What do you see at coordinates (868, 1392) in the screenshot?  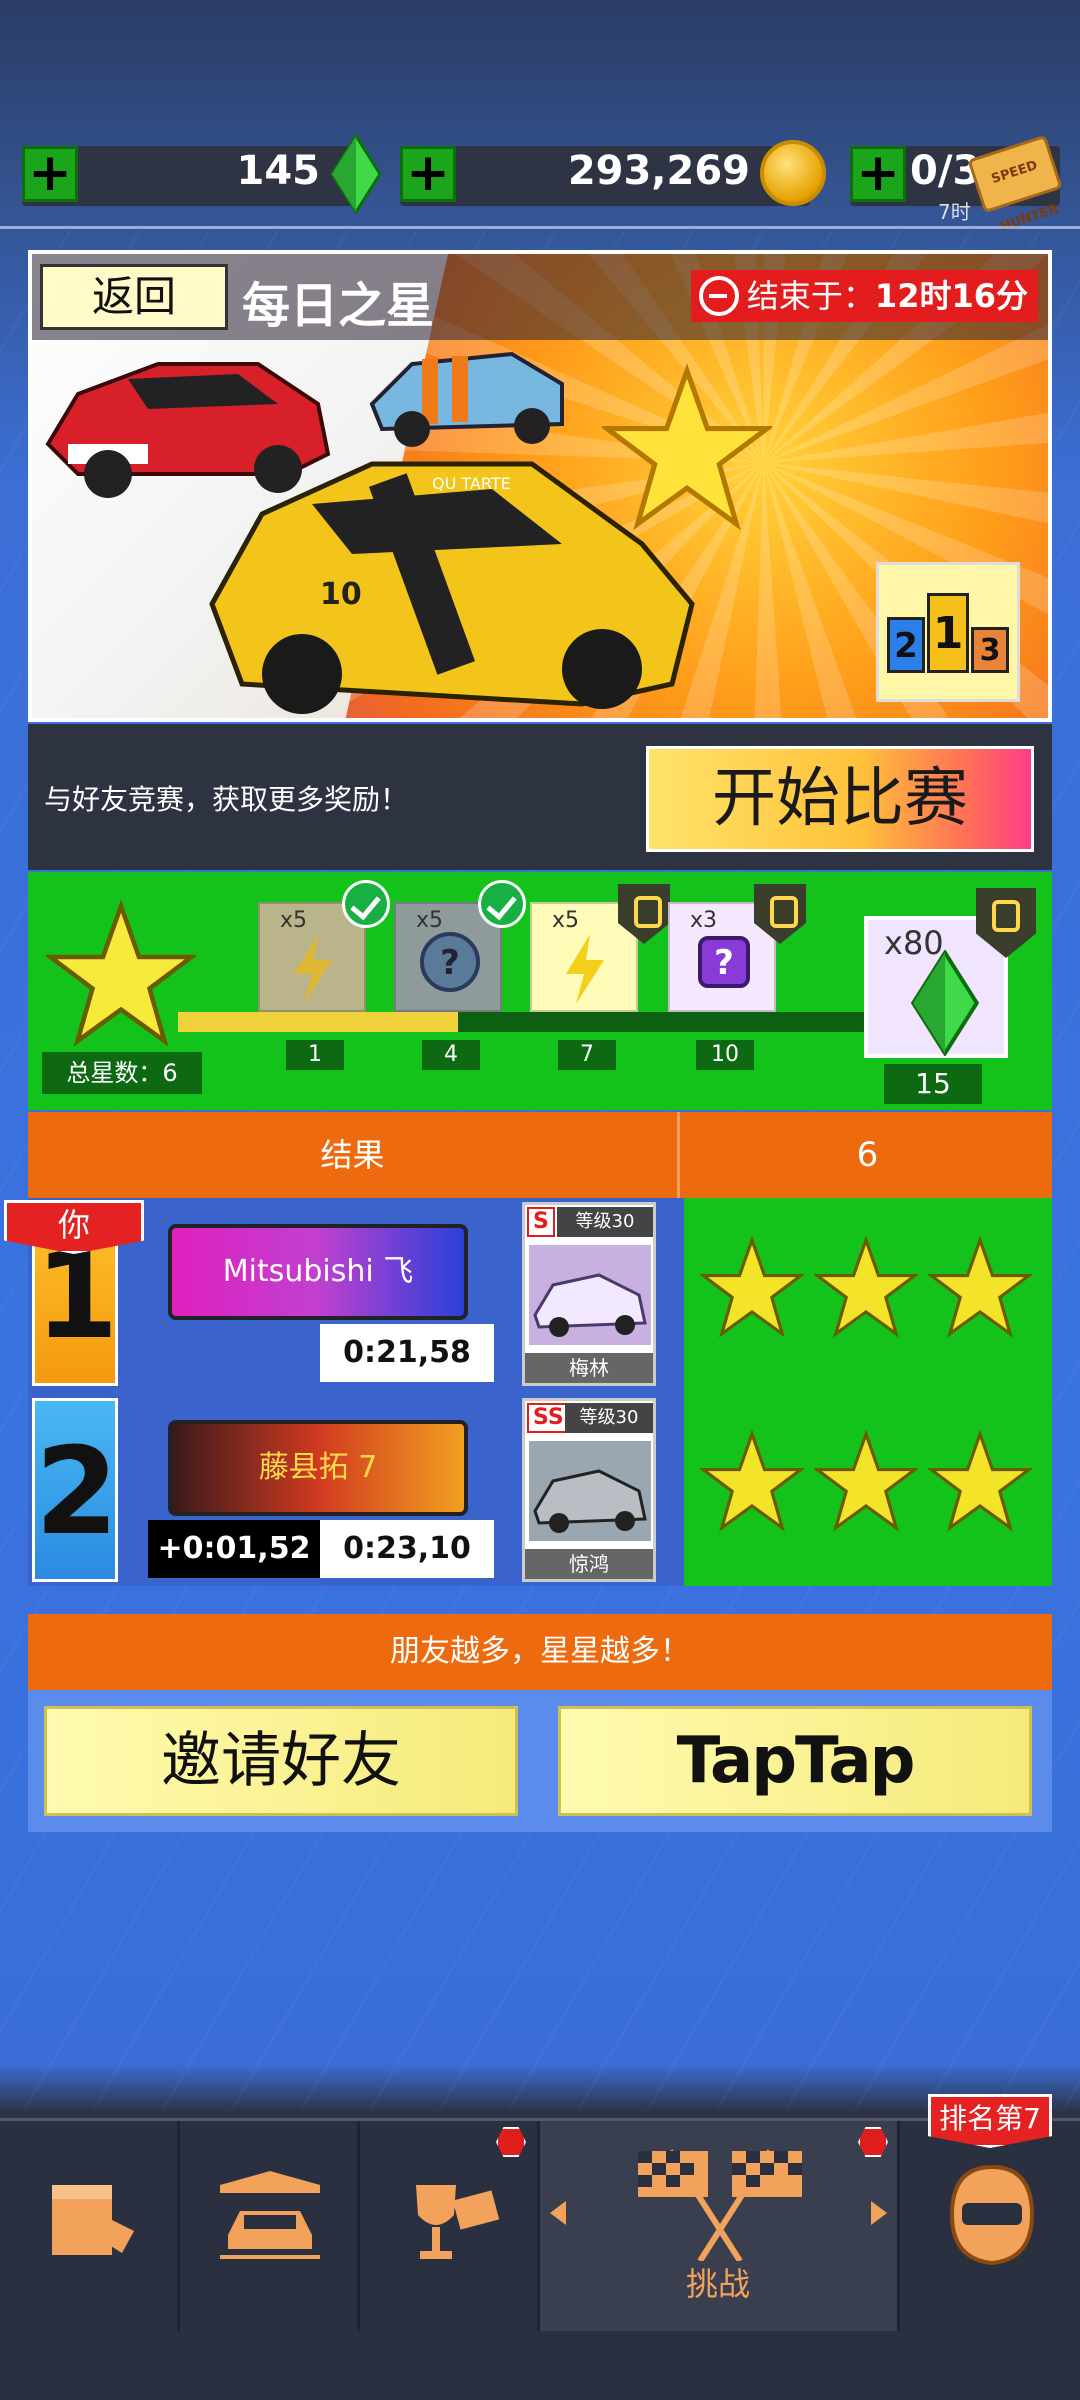 I see `result-stars-panel` at bounding box center [868, 1392].